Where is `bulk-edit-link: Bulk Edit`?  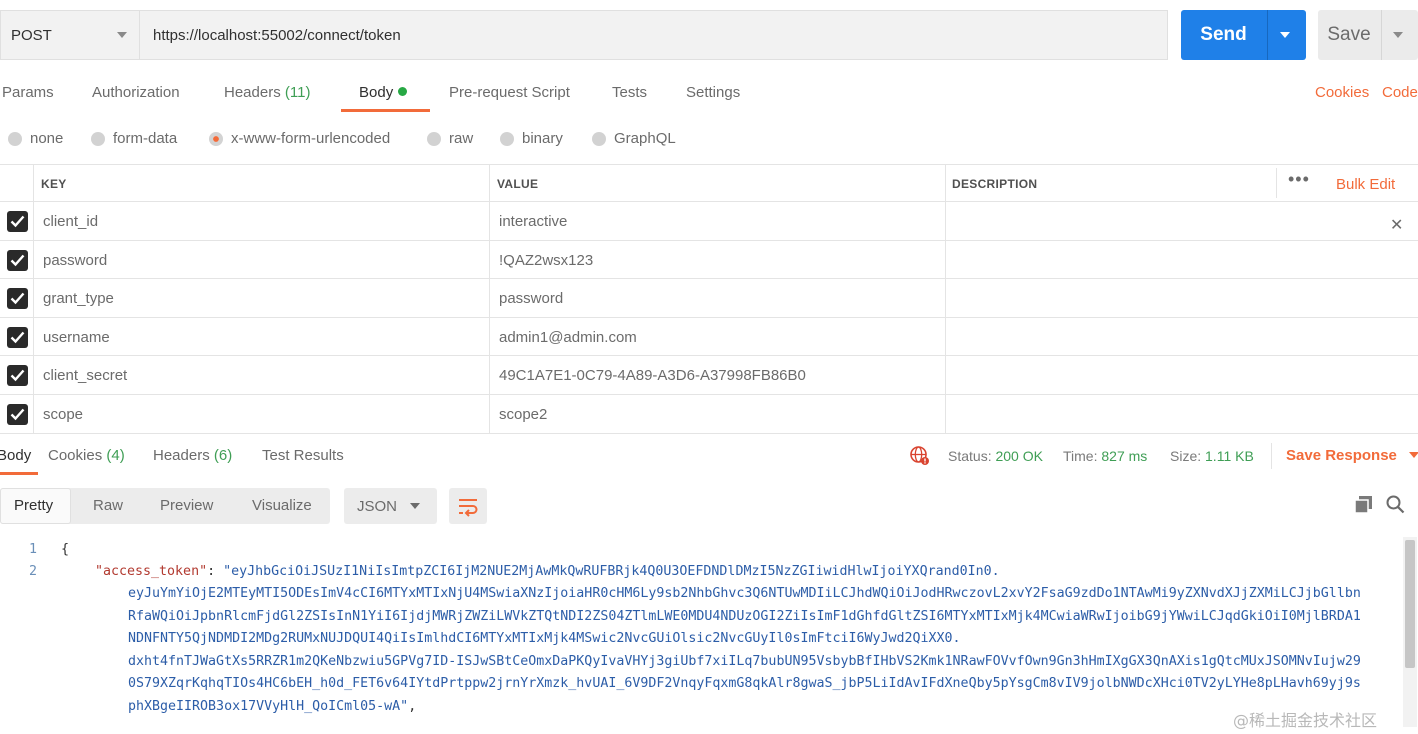 bulk-edit-link: Bulk Edit is located at coordinates (1365, 184).